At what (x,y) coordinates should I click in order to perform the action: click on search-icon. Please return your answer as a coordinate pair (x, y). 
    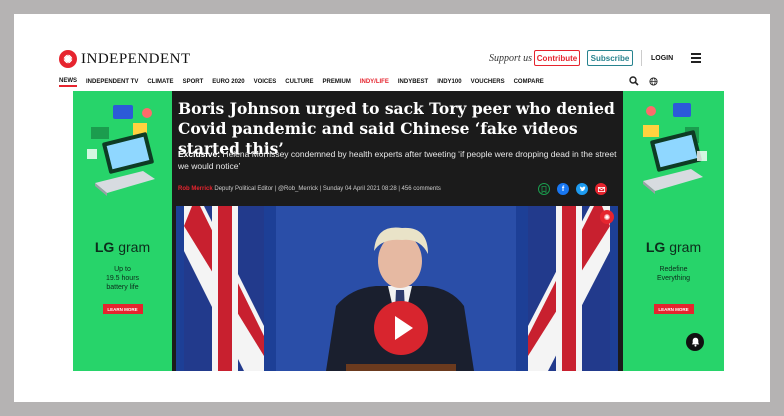
    Looking at the image, I should click on (634, 81).